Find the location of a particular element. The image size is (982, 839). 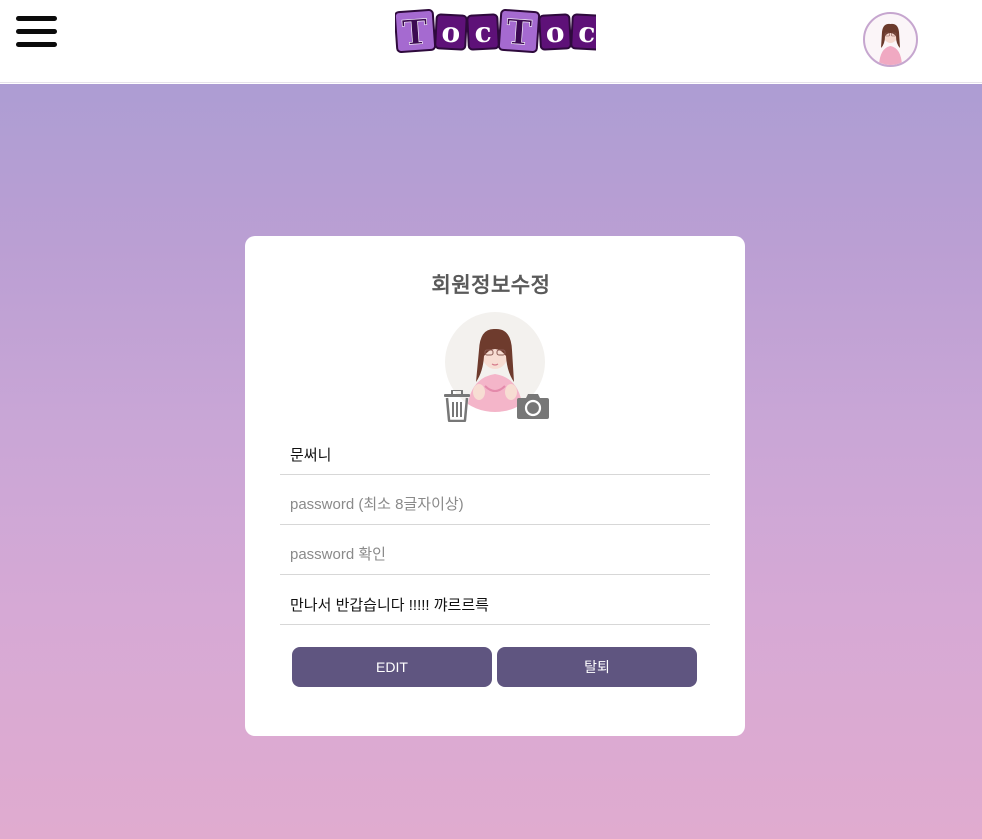

page-title: 회원정보수정 is located at coordinates (491, 285).